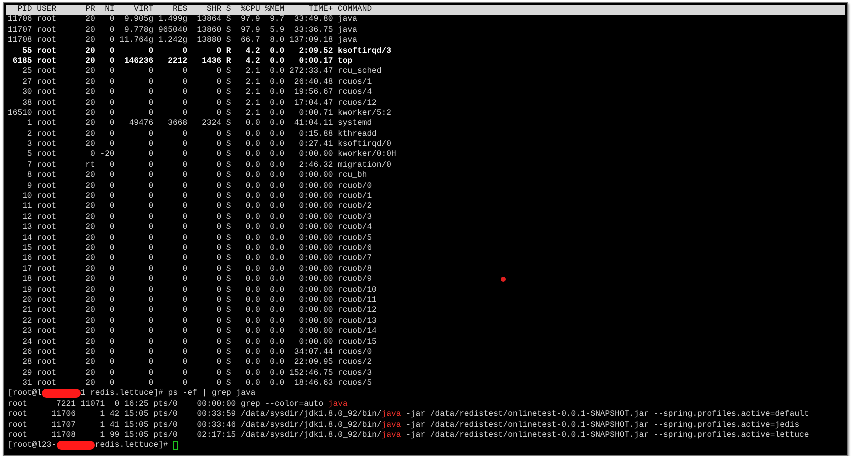 Image resolution: width=851 pixels, height=459 pixels. Describe the element at coordinates (138, 20) in the screenshot. I see `table-cell-text: 9.905g` at that location.